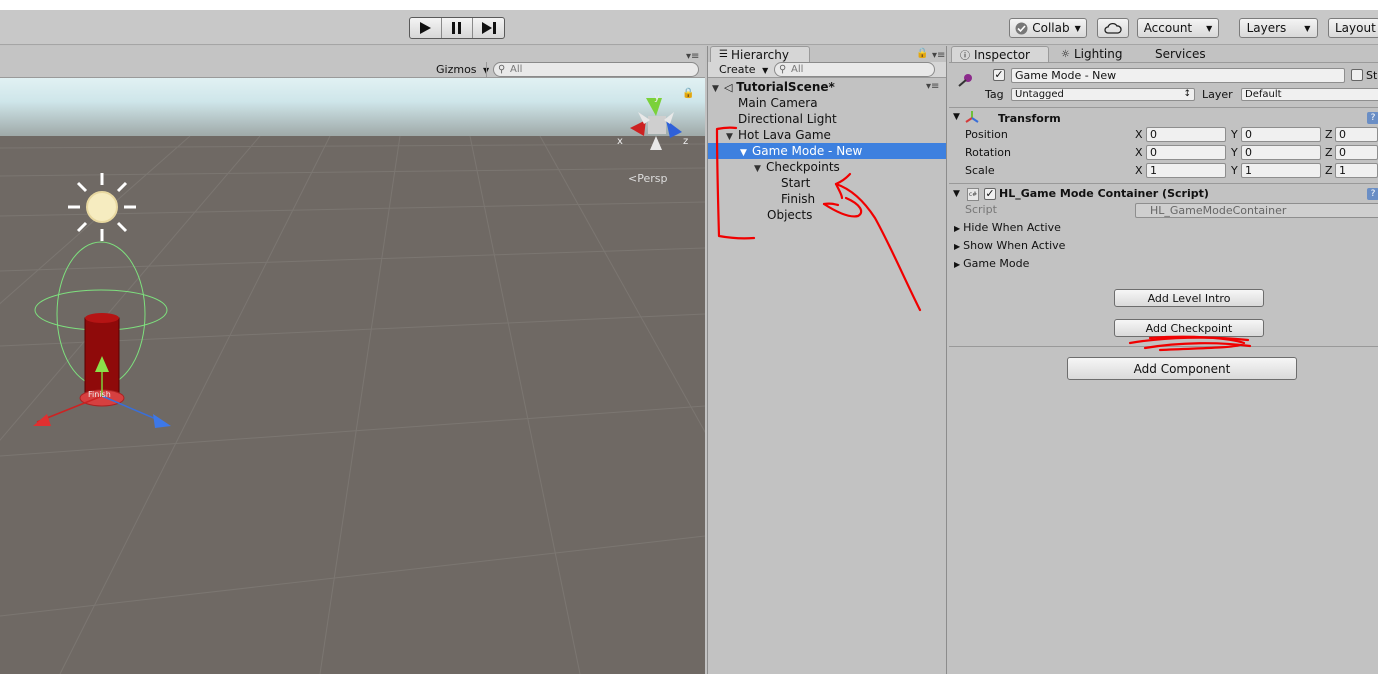  I want to click on window-top-strip, so click(689, 5).